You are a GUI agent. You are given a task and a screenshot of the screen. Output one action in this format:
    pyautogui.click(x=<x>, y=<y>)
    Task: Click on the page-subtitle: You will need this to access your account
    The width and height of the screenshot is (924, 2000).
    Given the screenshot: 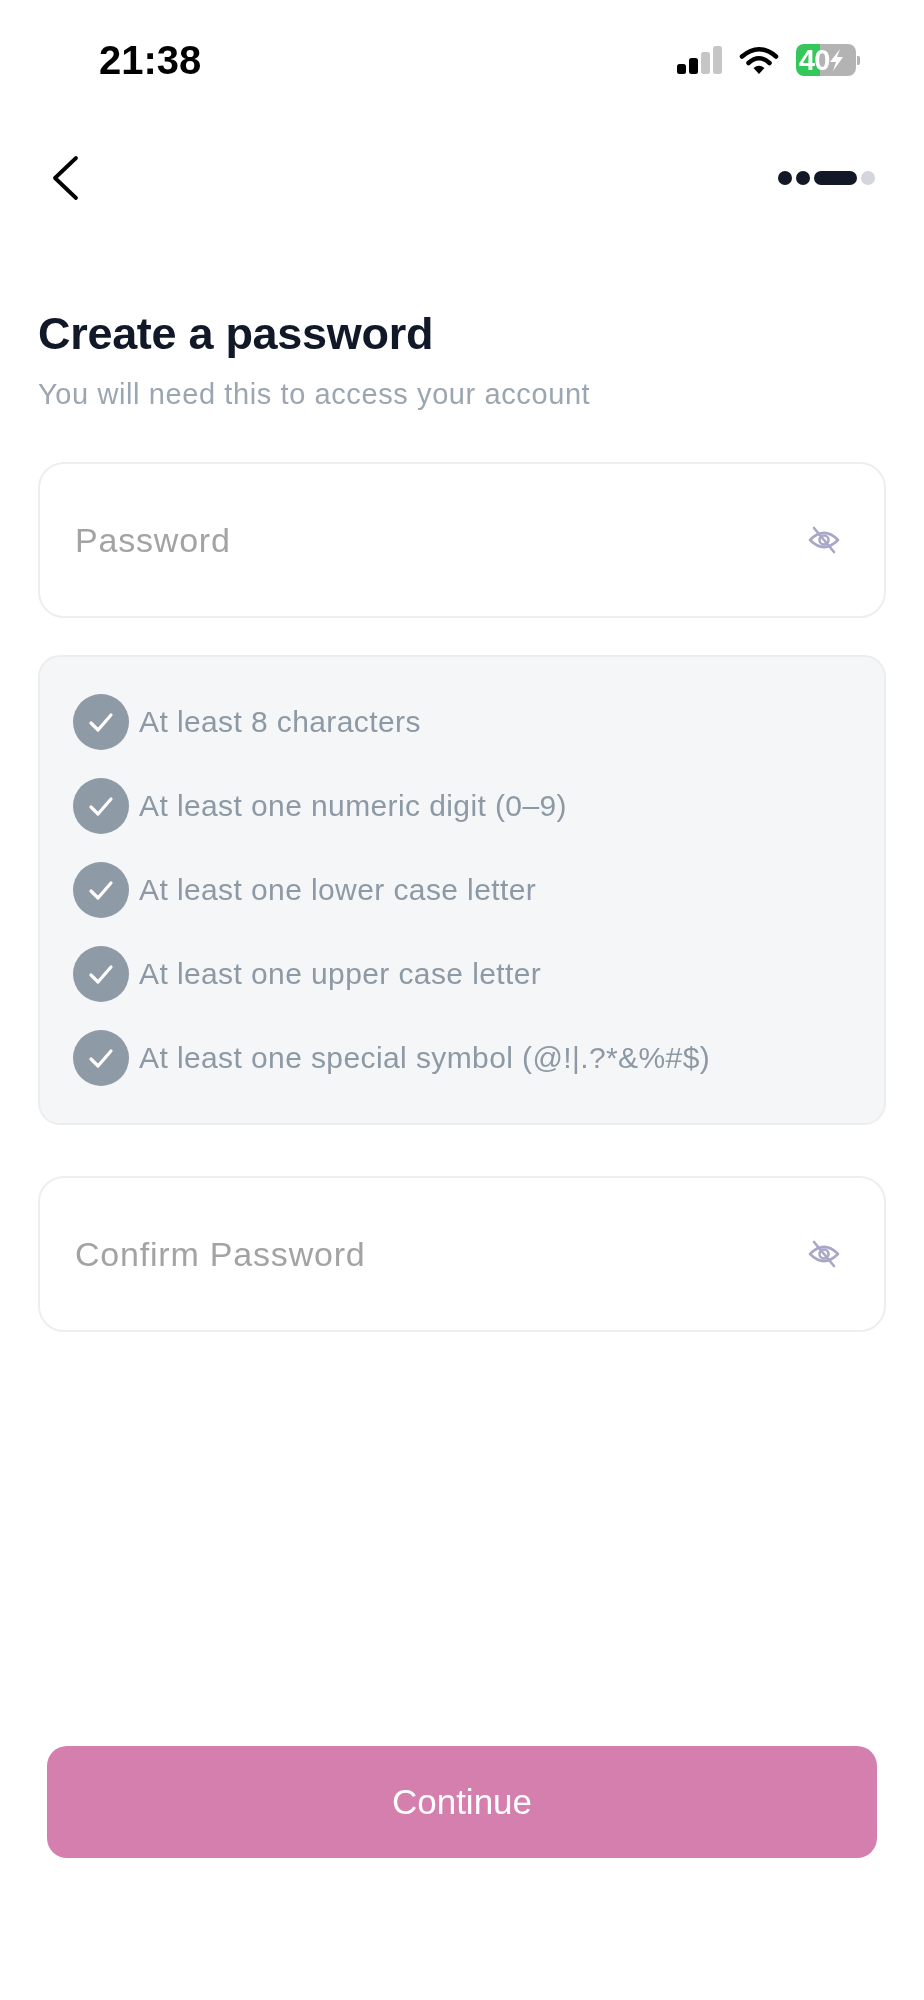 What is the action you would take?
    pyautogui.click(x=315, y=394)
    